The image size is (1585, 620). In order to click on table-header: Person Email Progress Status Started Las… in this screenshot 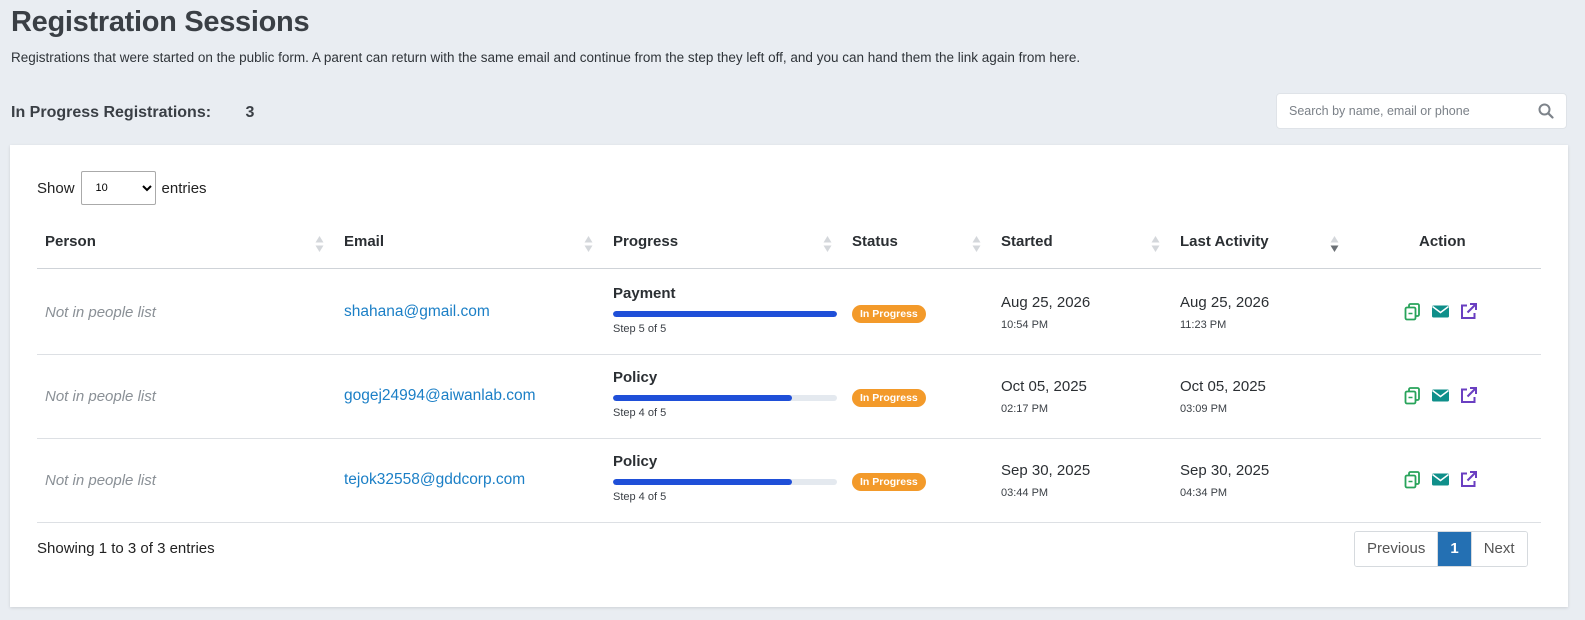, I will do `click(789, 247)`.